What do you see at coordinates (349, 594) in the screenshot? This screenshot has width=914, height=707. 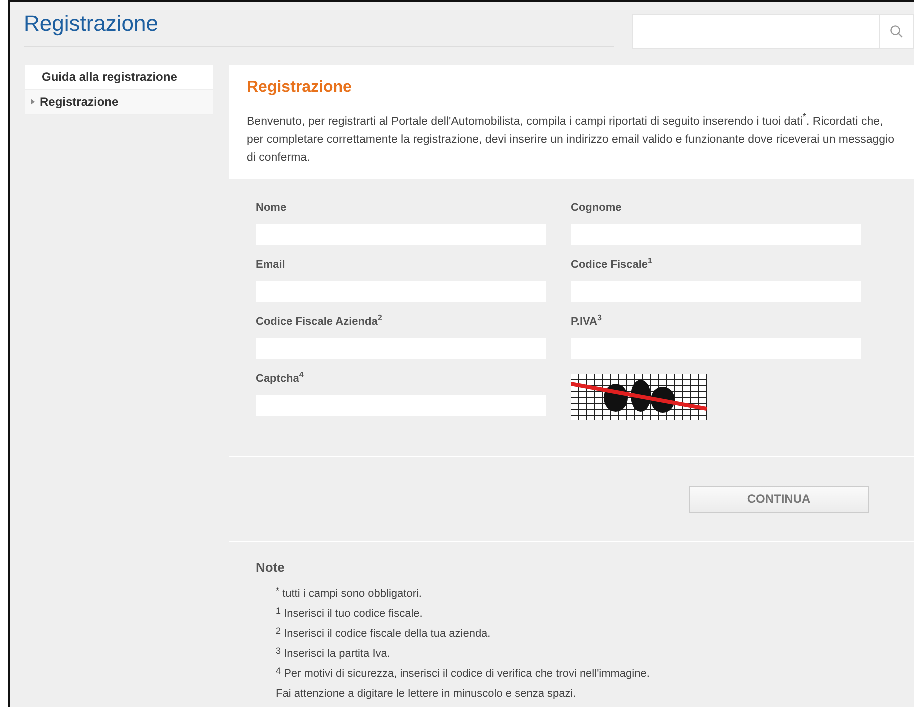 I see `note-text: $^{*}$ tutti i campi sono obbligatori.` at bounding box center [349, 594].